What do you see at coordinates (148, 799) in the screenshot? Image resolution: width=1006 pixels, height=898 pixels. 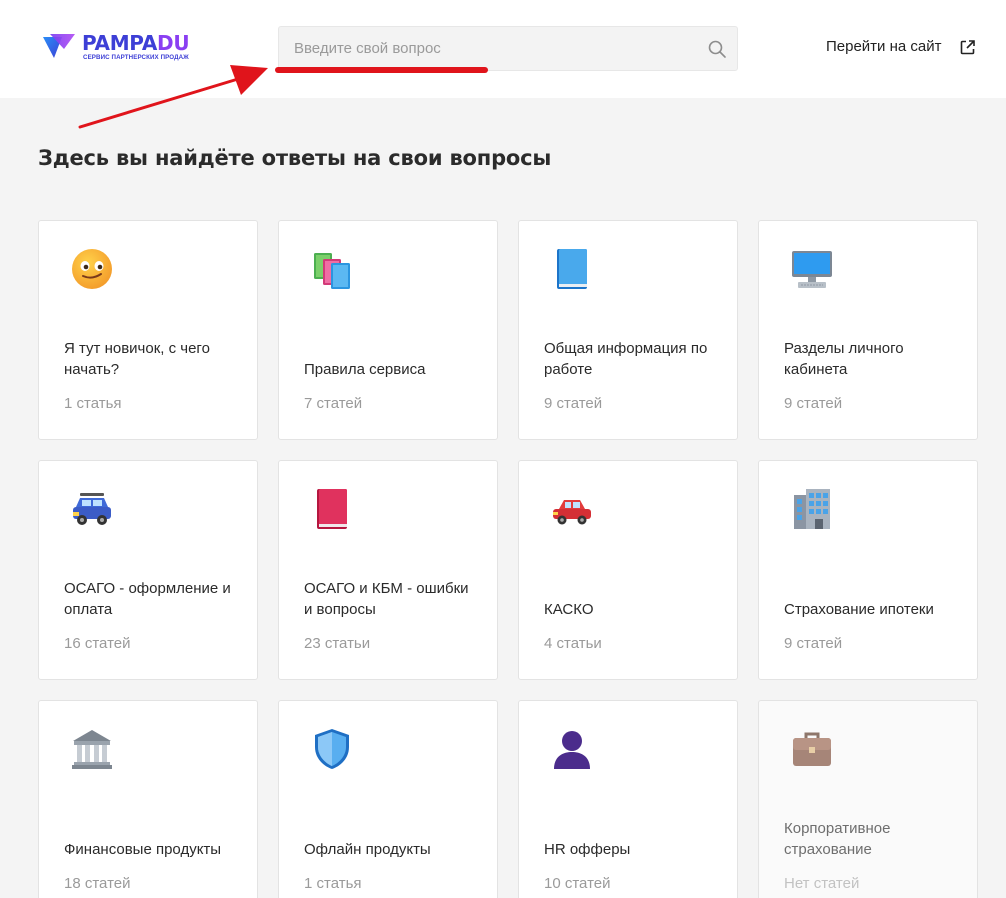 I see `category-card-financial: Финансовые продукты 18 статей` at bounding box center [148, 799].